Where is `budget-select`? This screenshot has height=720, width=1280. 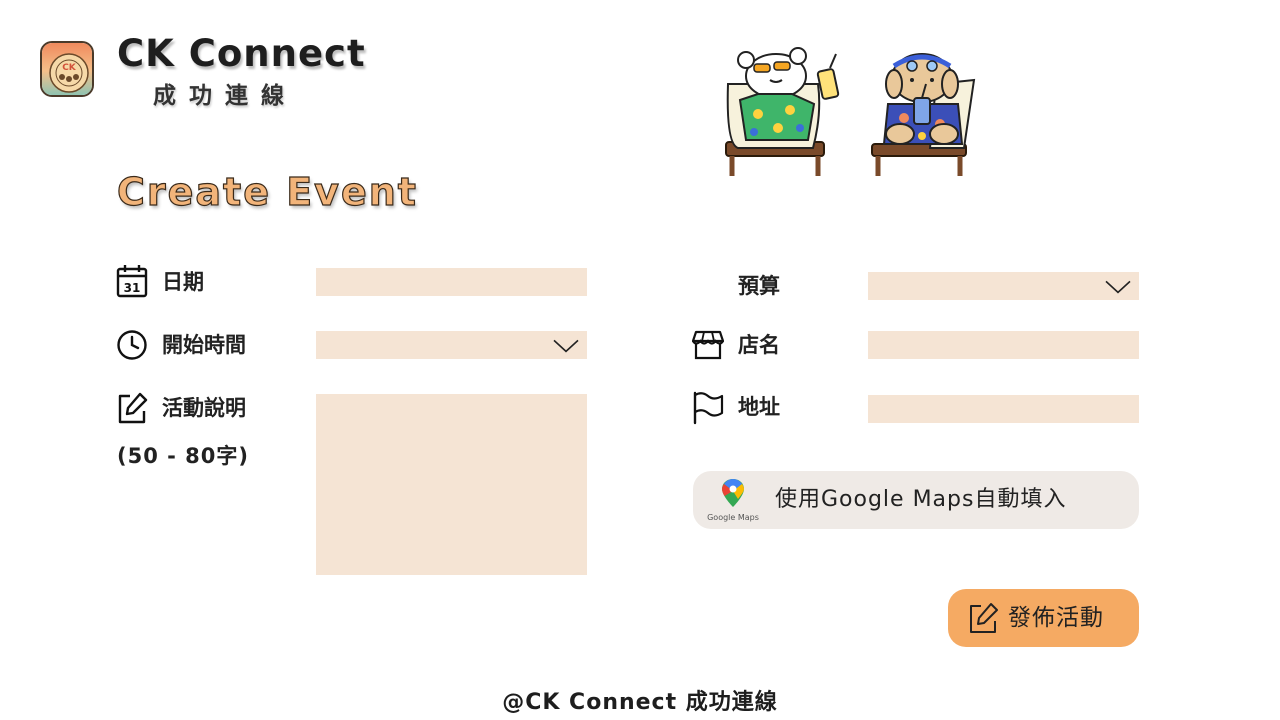 budget-select is located at coordinates (1003, 286).